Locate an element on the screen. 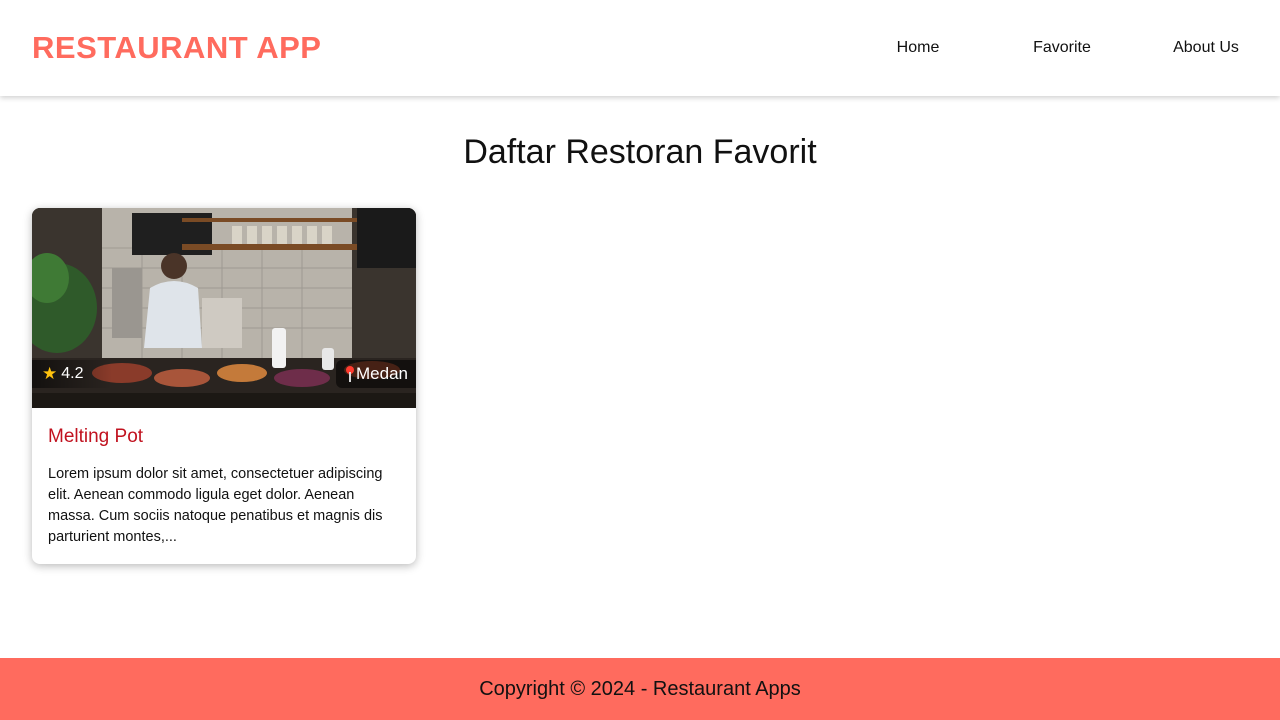 Image resolution: width=1280 pixels, height=720 pixels. rating-badge: ★ 4.2 is located at coordinates (72, 374).